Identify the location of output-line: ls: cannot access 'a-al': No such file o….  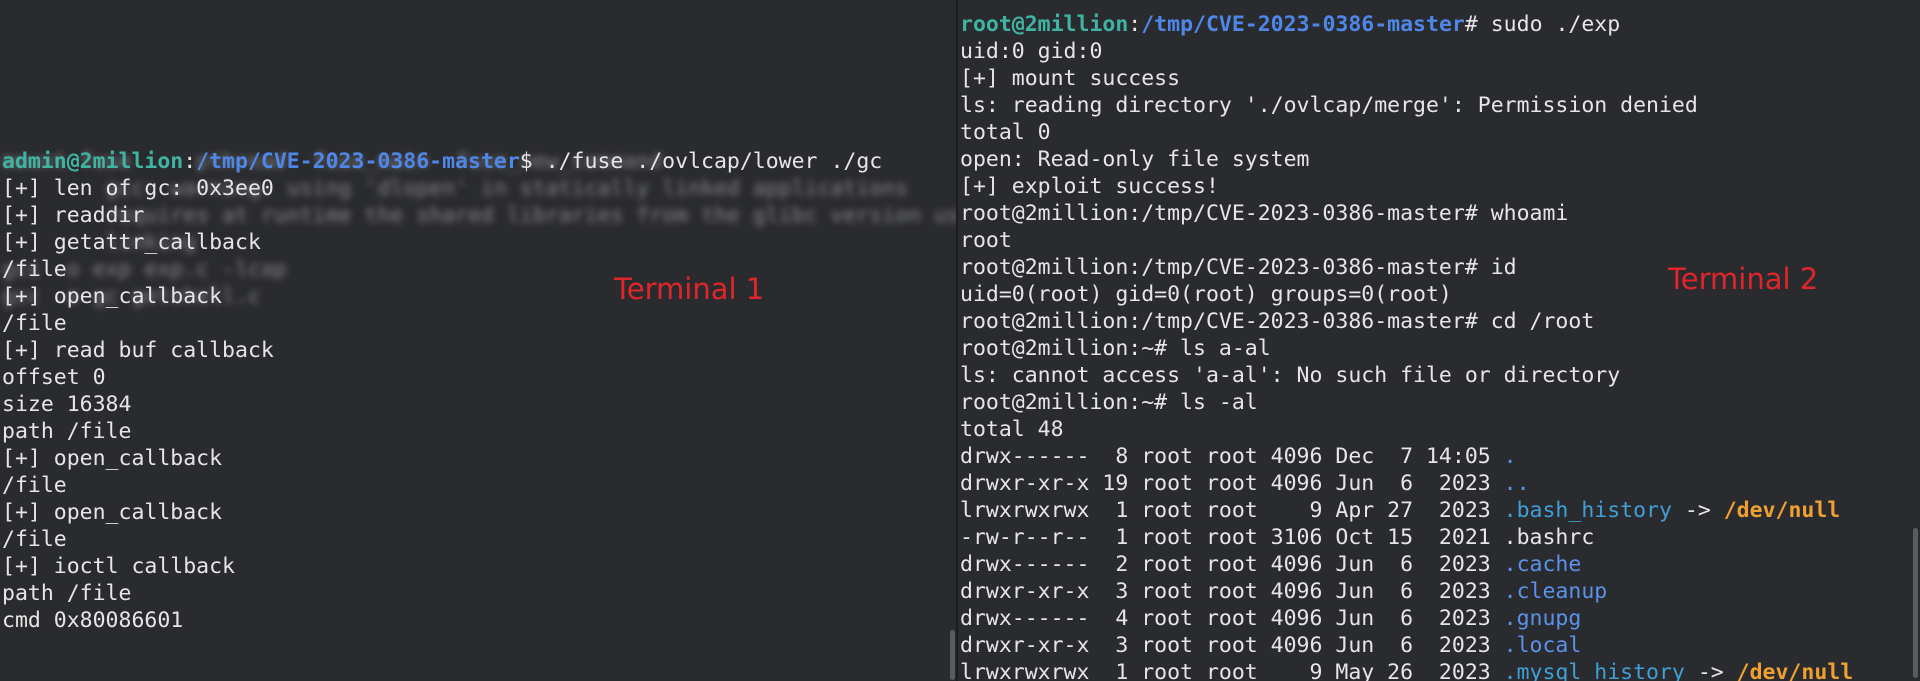
(1290, 375).